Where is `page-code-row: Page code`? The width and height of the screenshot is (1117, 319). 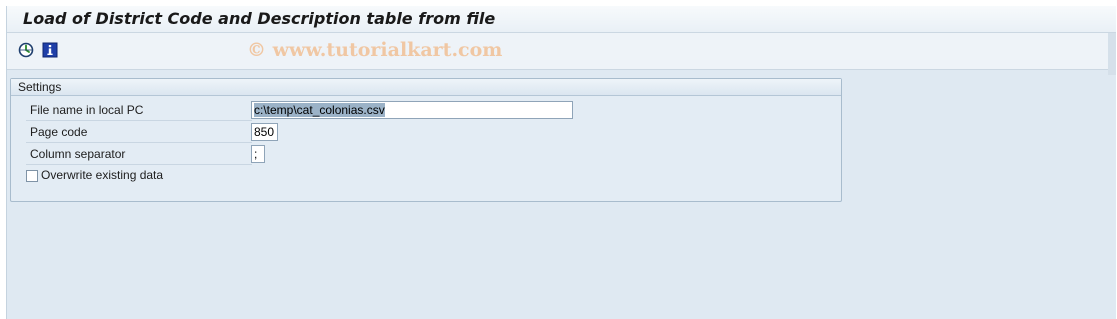 page-code-row: Page code is located at coordinates (191, 133).